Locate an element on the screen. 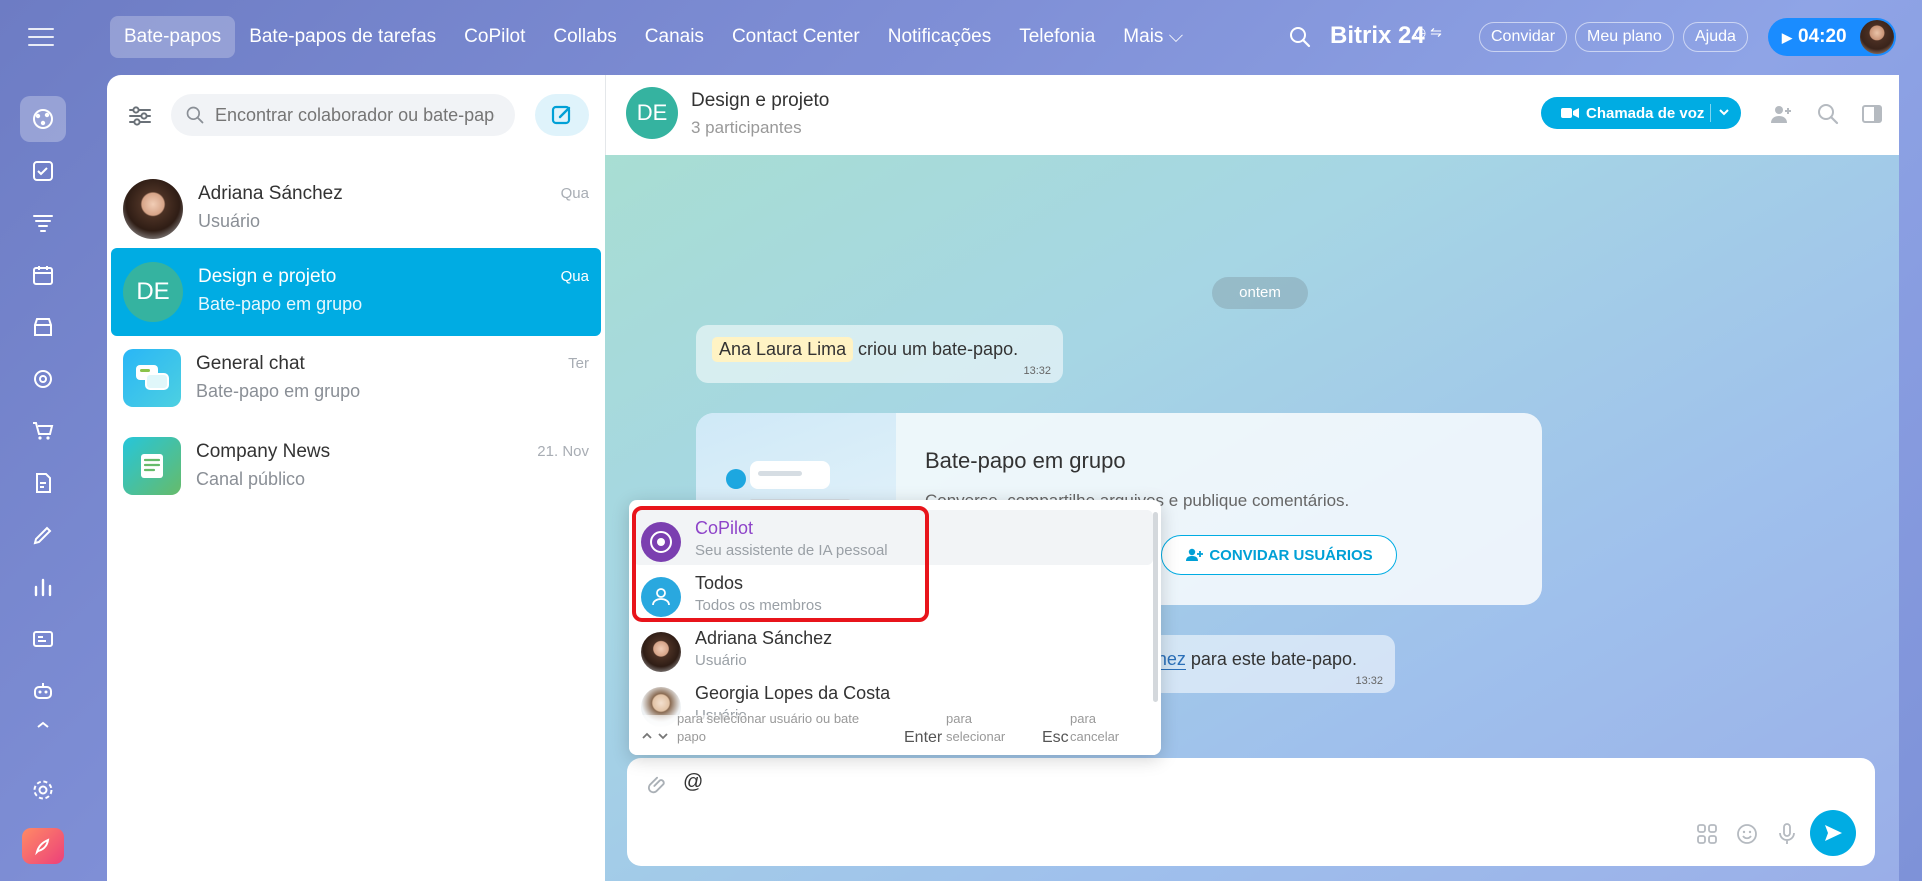 Image resolution: width=1922 pixels, height=881 pixels. help-button: Ajuda is located at coordinates (1715, 37).